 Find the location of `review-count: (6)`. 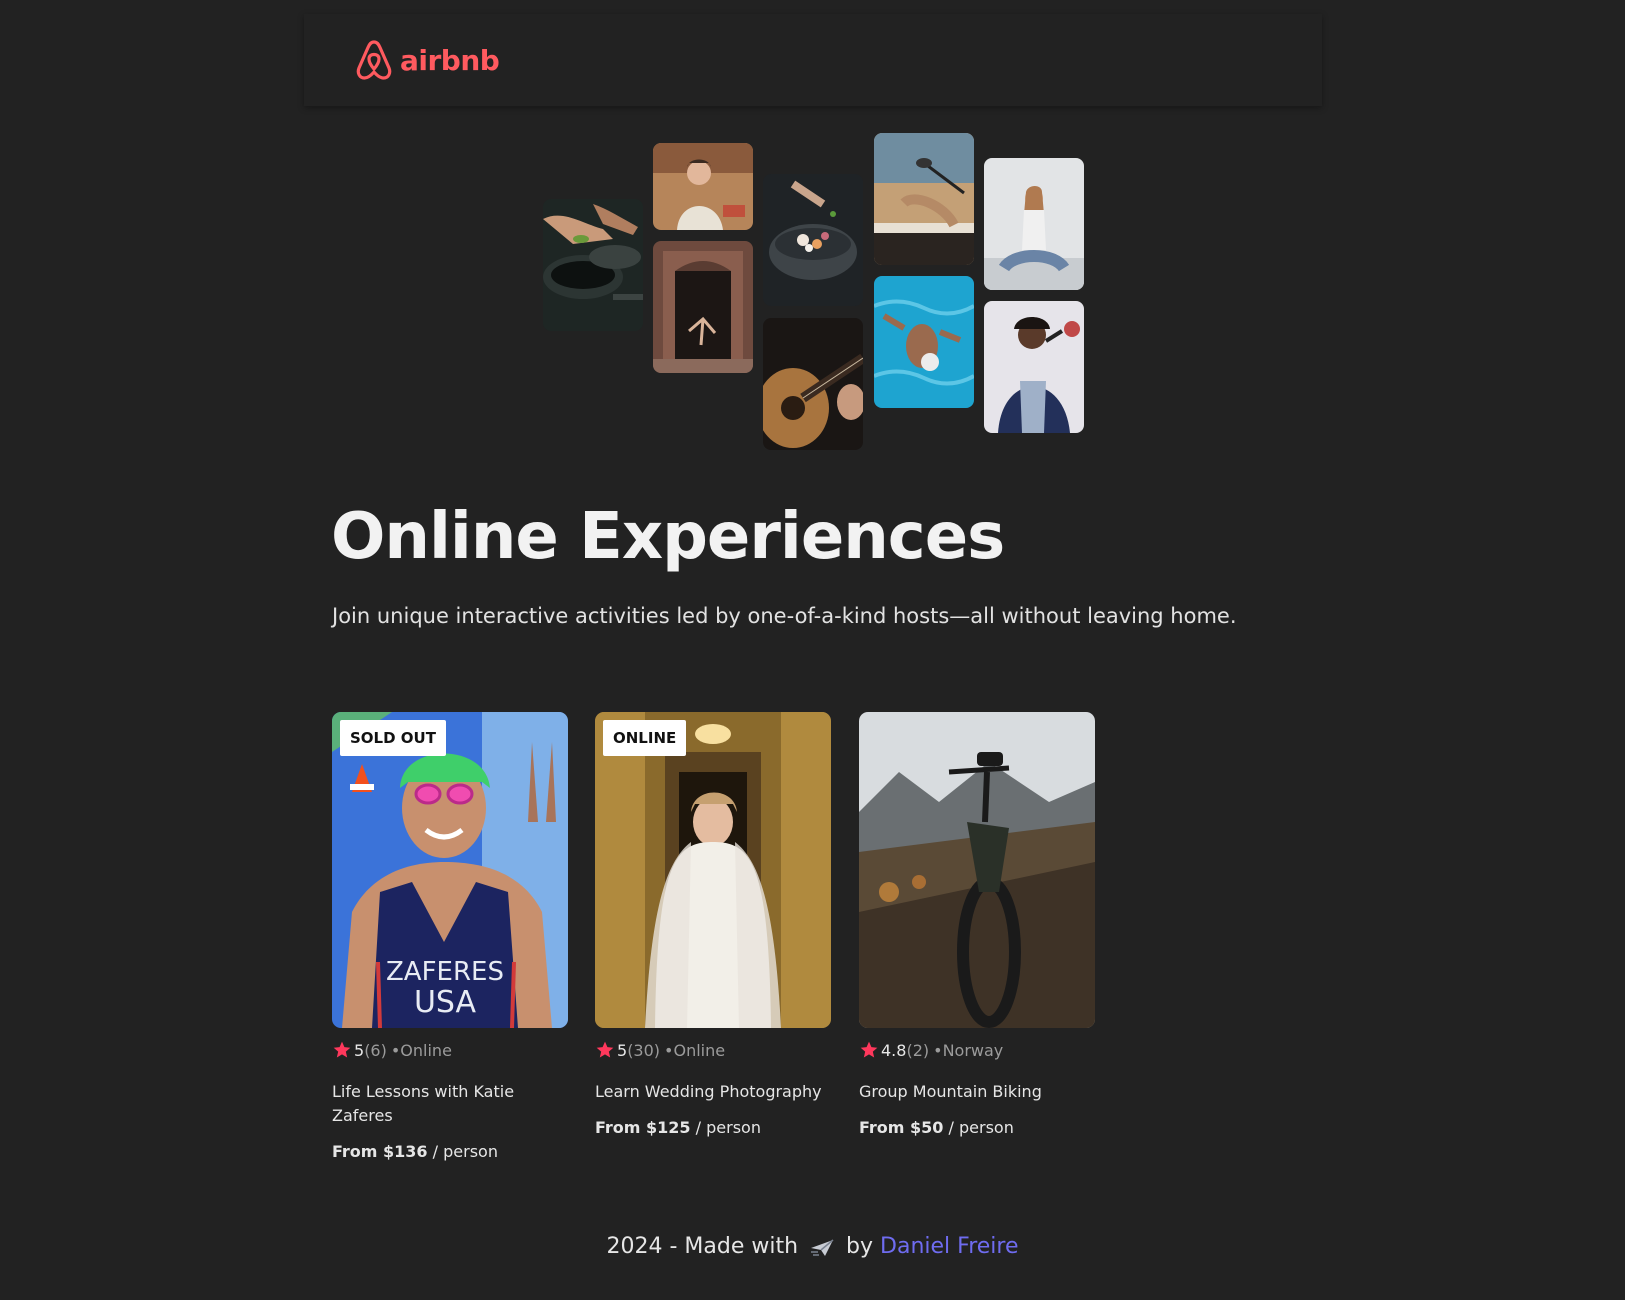

review-count: (6) is located at coordinates (375, 1050).